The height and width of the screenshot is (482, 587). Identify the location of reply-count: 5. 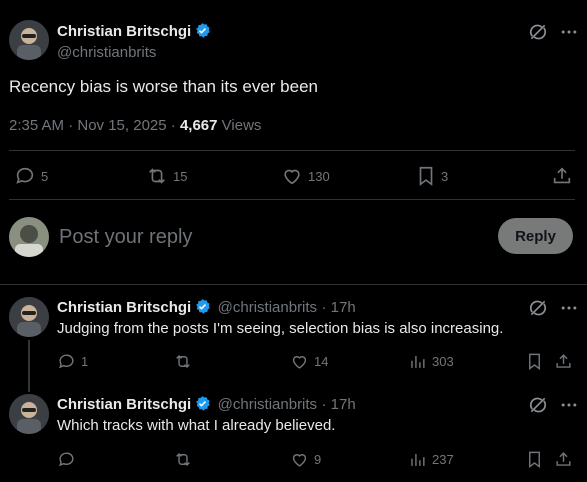
(45, 176).